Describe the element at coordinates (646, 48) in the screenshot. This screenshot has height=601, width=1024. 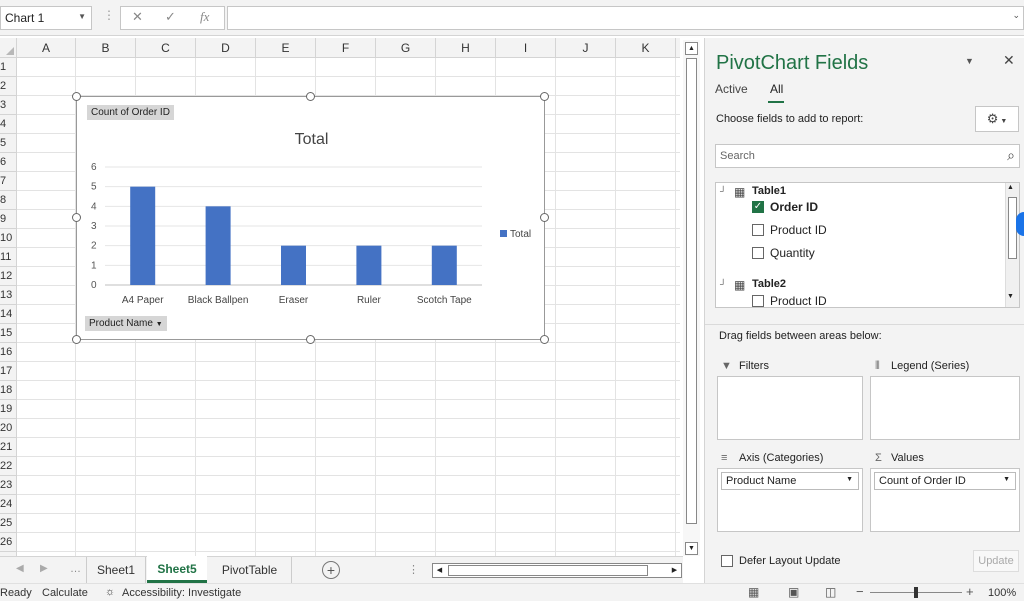
I see `column-header-k: K` at that location.